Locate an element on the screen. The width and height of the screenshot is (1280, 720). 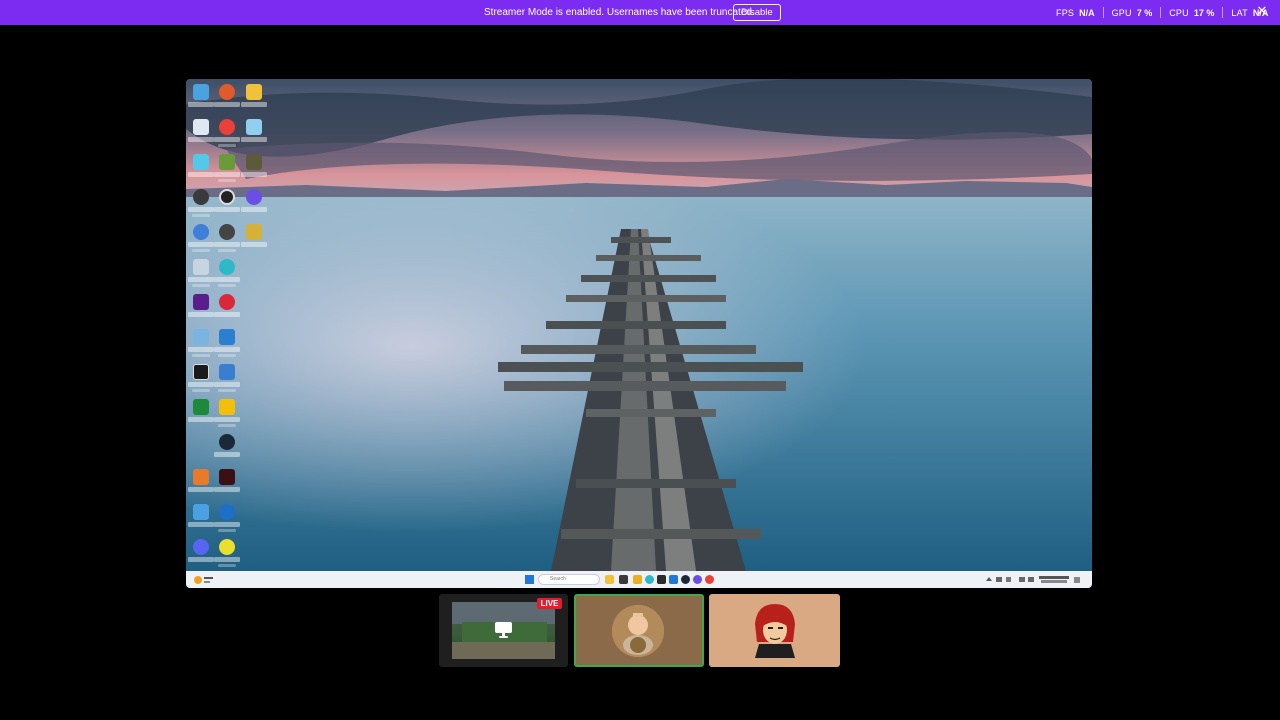
weather-icon is located at coordinates (203, 579).